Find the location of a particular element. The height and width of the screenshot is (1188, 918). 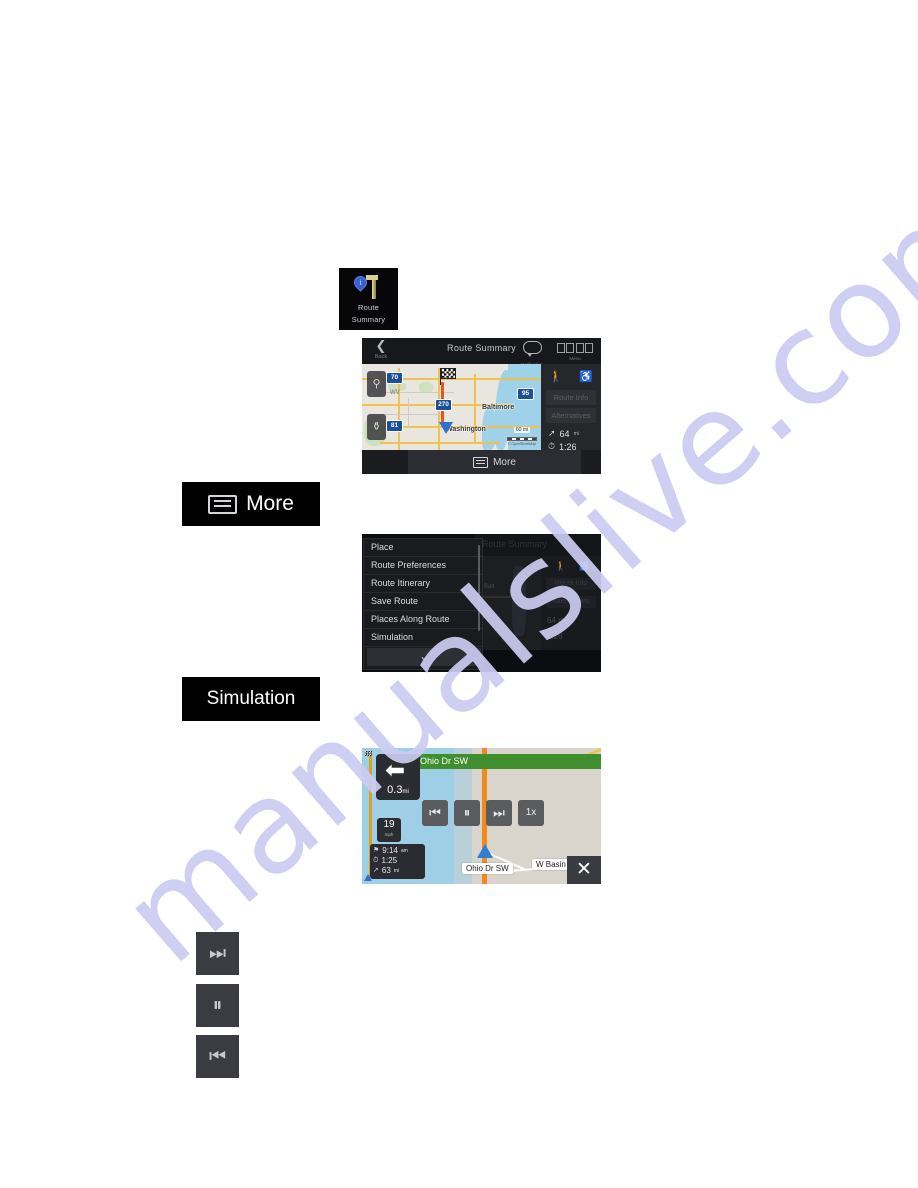

more-button: More is located at coordinates (494, 462).